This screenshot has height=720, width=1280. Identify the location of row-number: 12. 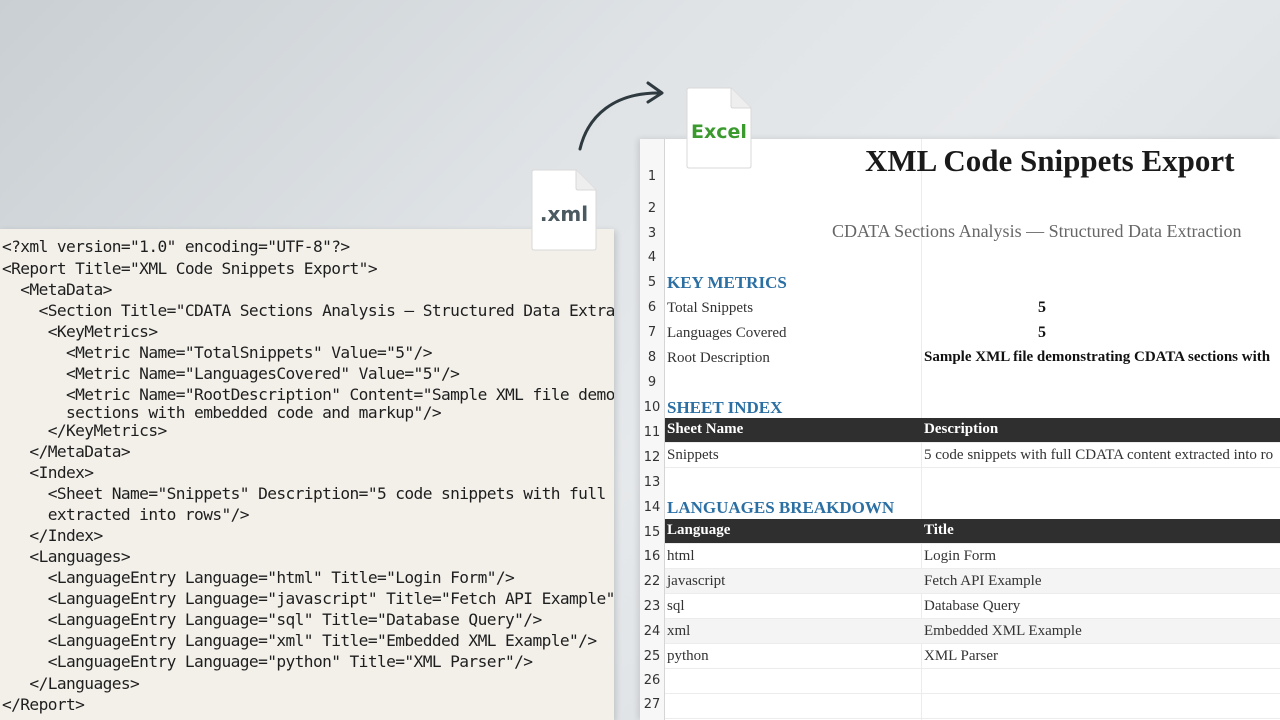
(652, 457).